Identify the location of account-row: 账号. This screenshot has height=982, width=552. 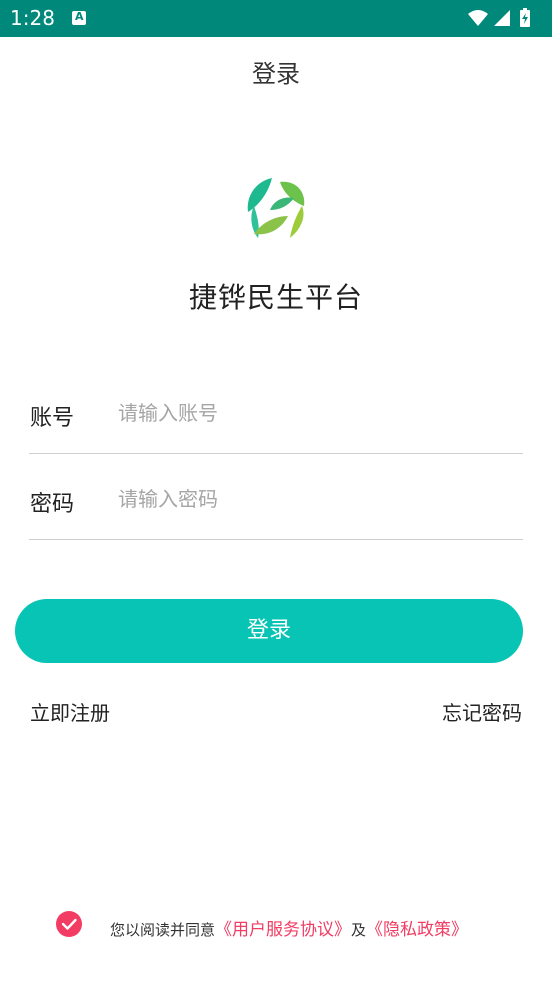
(276, 411).